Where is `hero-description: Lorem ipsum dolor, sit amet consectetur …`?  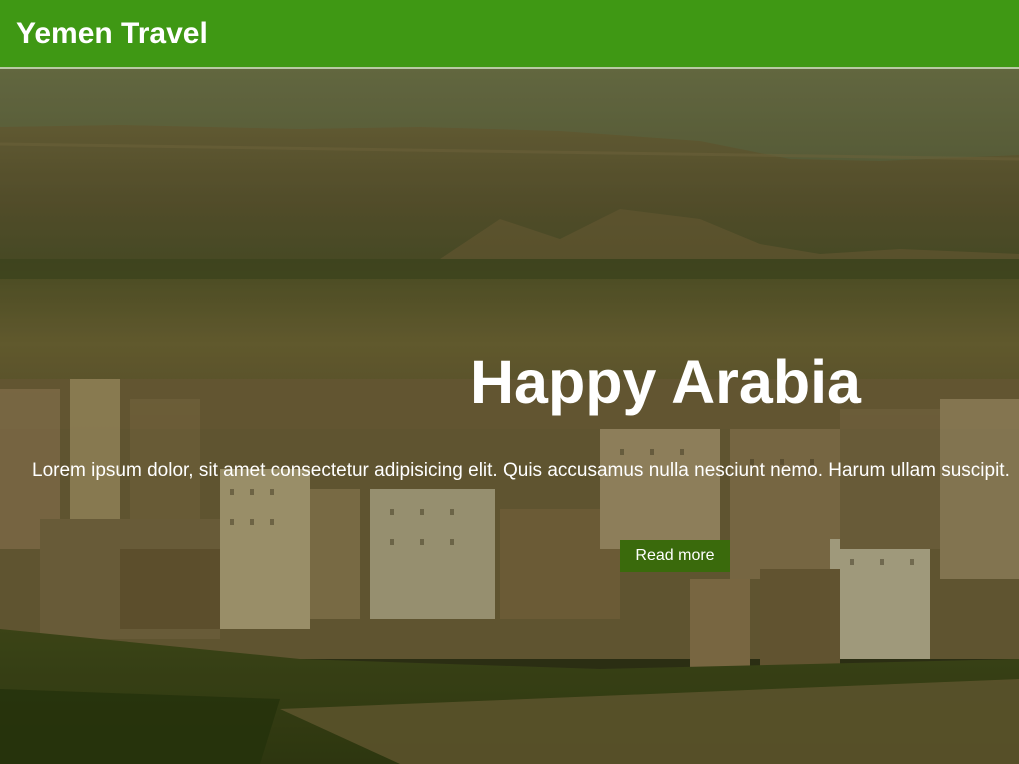
hero-description: Lorem ipsum dolor, sit amet consectetur … is located at coordinates (521, 470).